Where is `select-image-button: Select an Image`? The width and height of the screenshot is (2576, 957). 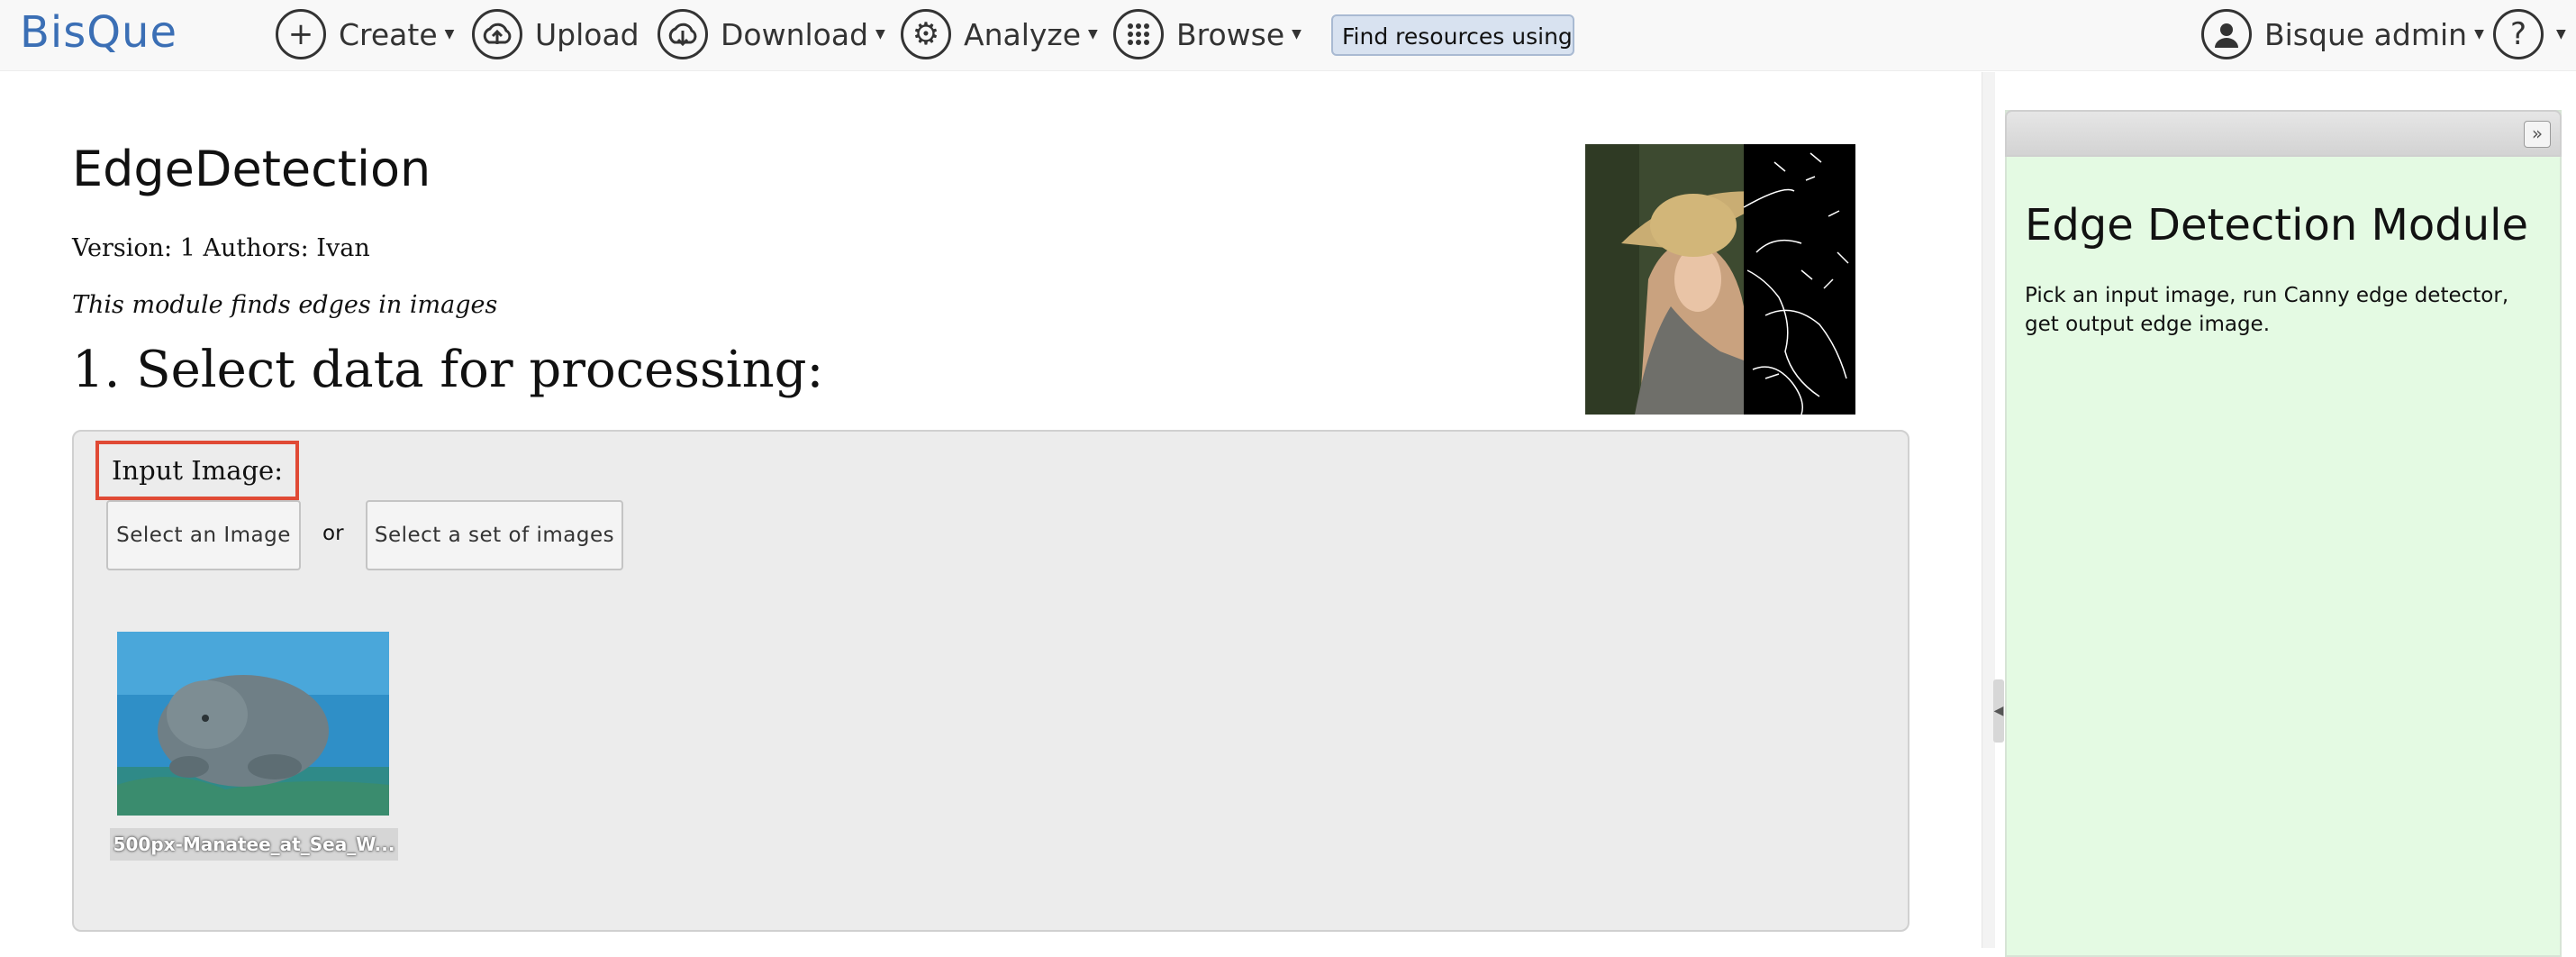
select-image-button: Select an Image is located at coordinates (203, 535).